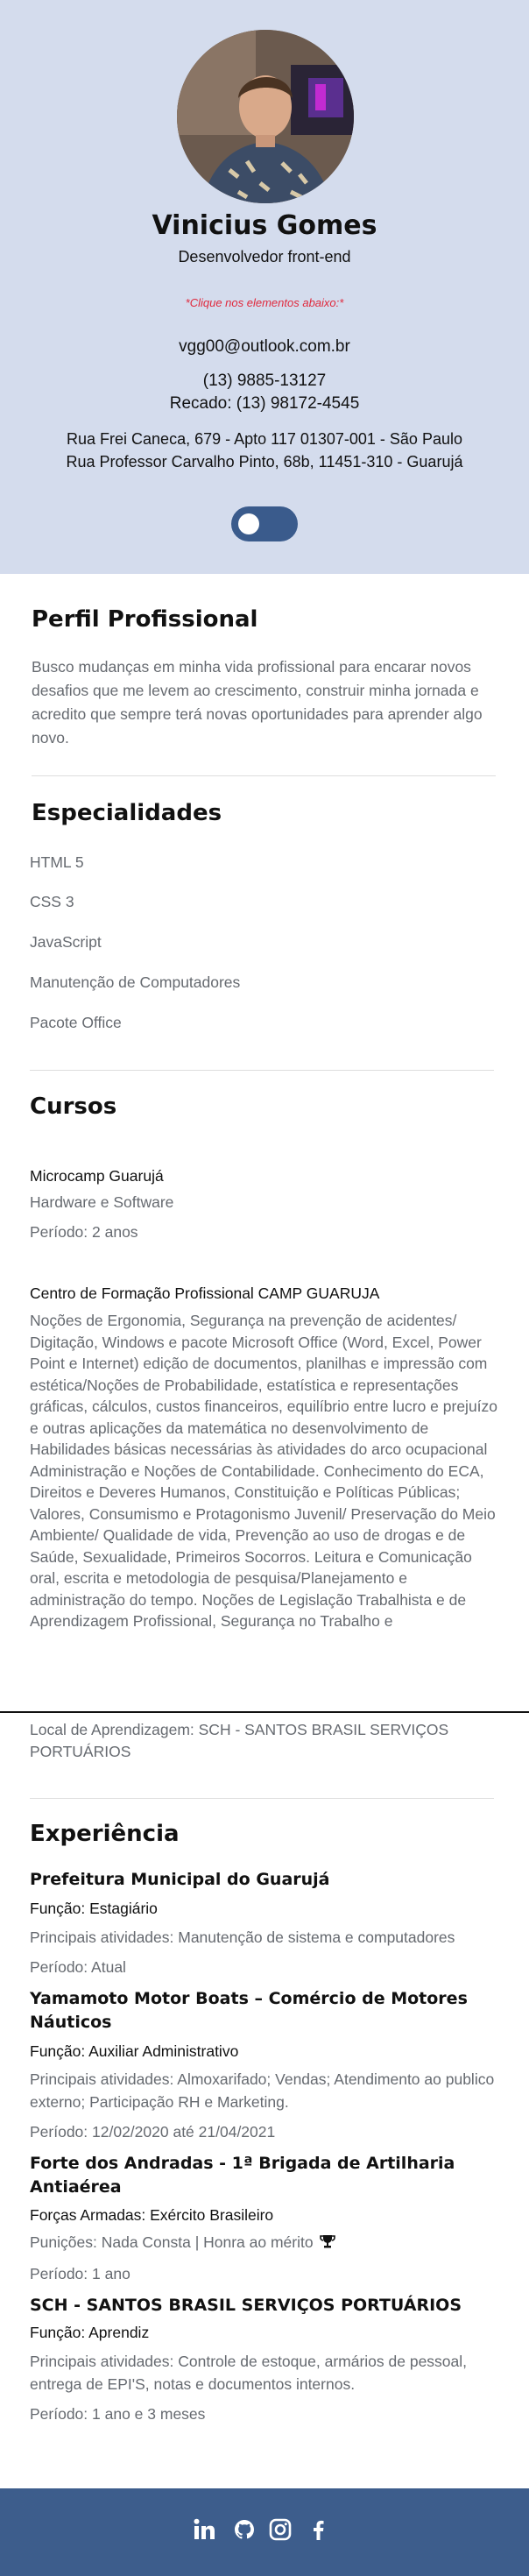 This screenshot has height=2576, width=529. What do you see at coordinates (280, 2529) in the screenshot?
I see `instagram-icon` at bounding box center [280, 2529].